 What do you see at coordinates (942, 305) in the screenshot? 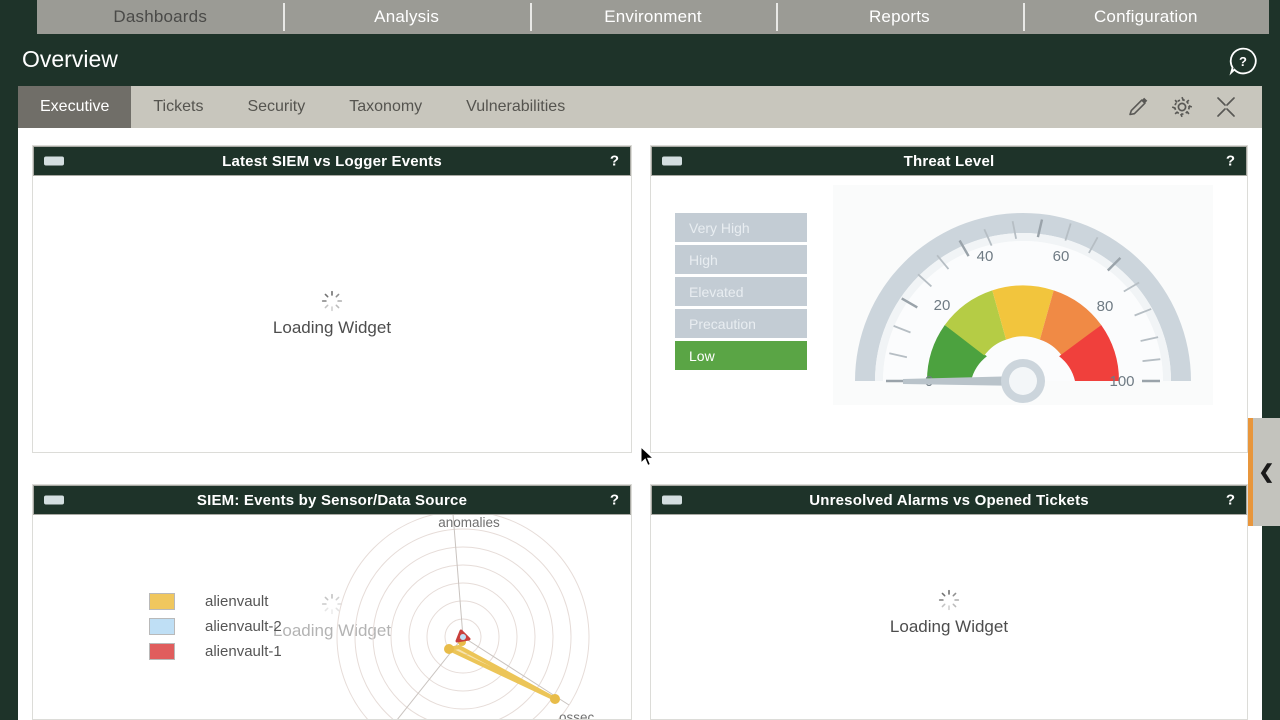
I see `svg-text: 20` at bounding box center [942, 305].